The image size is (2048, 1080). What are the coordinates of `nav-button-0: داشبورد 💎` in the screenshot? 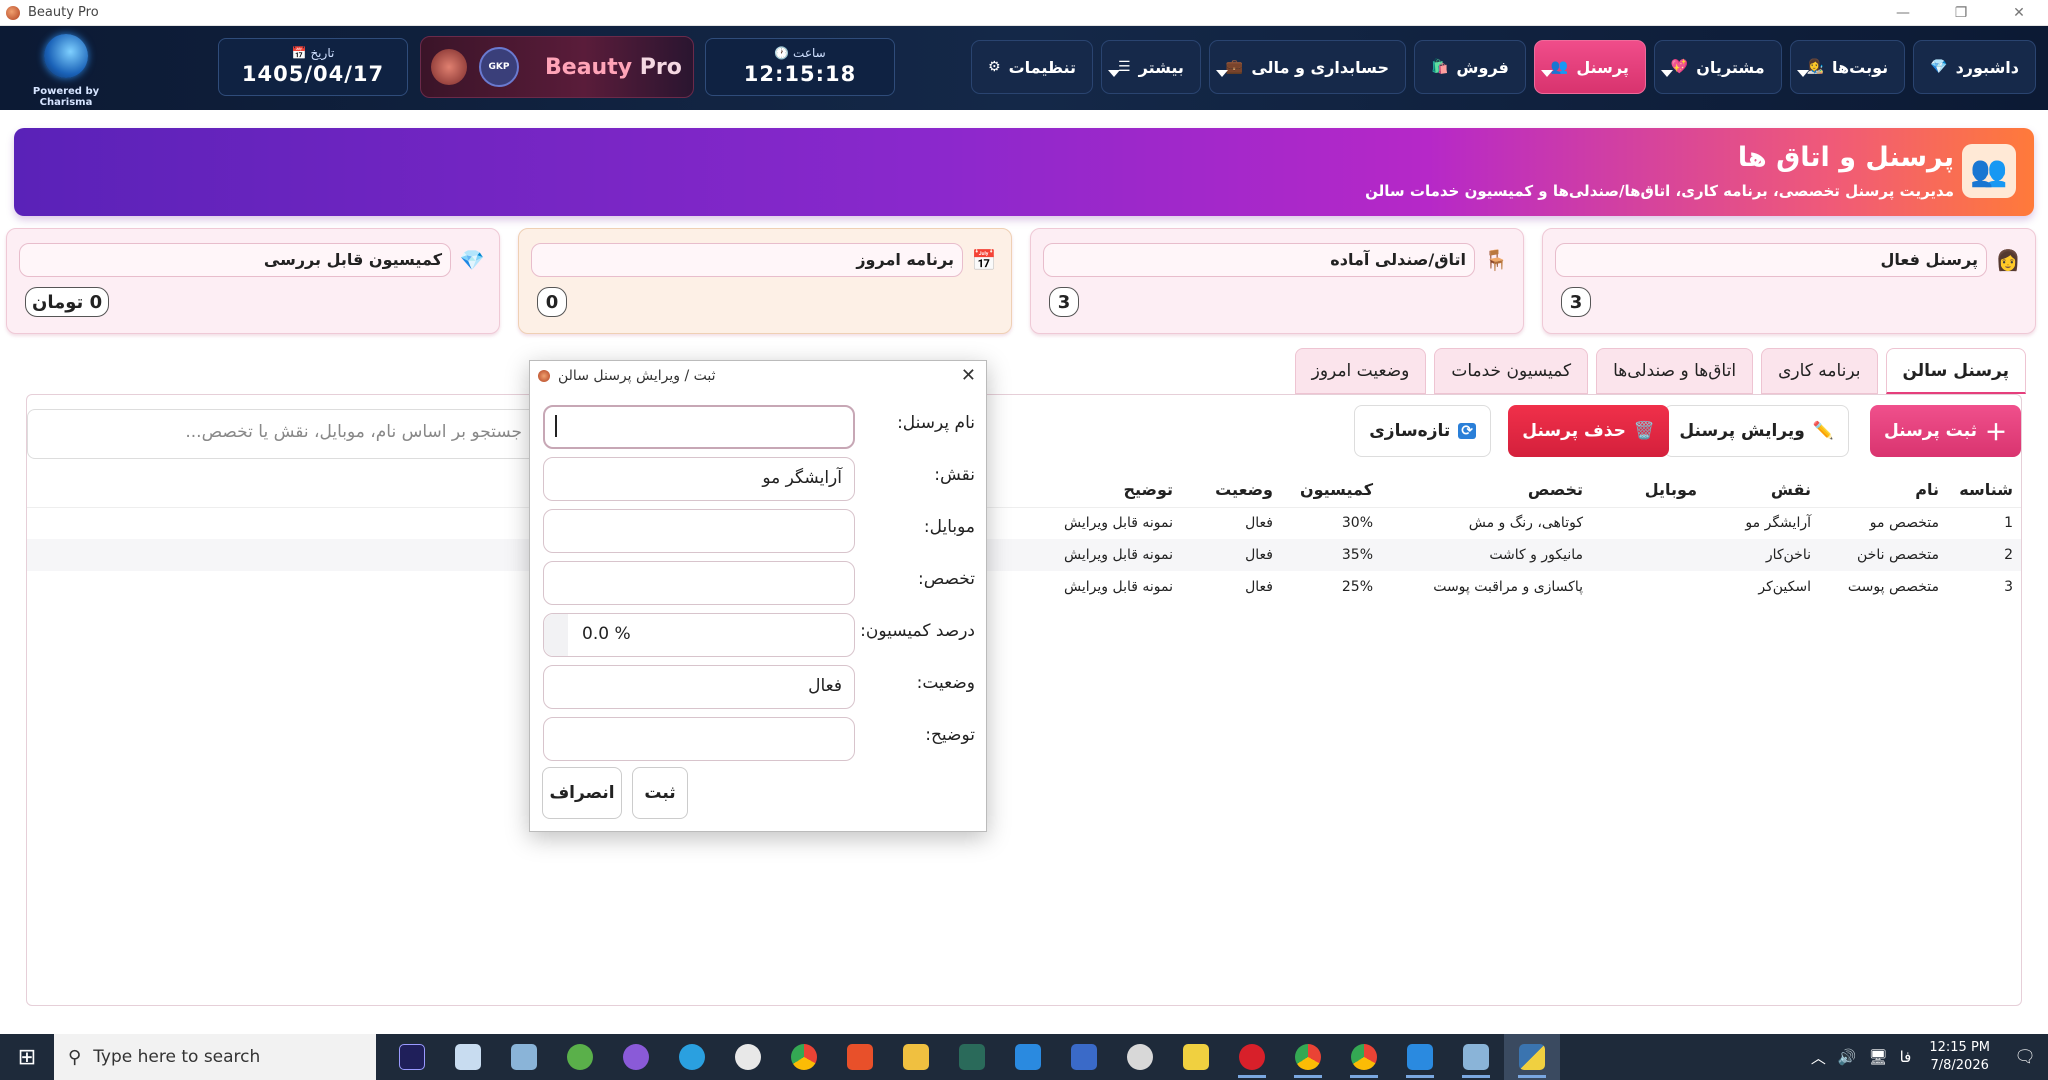 It's located at (1974, 67).